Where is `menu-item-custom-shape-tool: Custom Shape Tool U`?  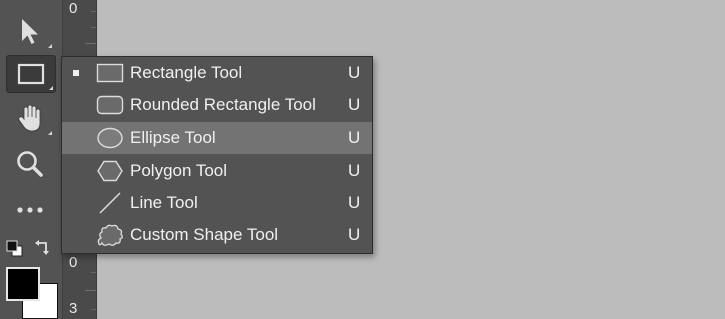
menu-item-custom-shape-tool: Custom Shape Tool U is located at coordinates (217, 235).